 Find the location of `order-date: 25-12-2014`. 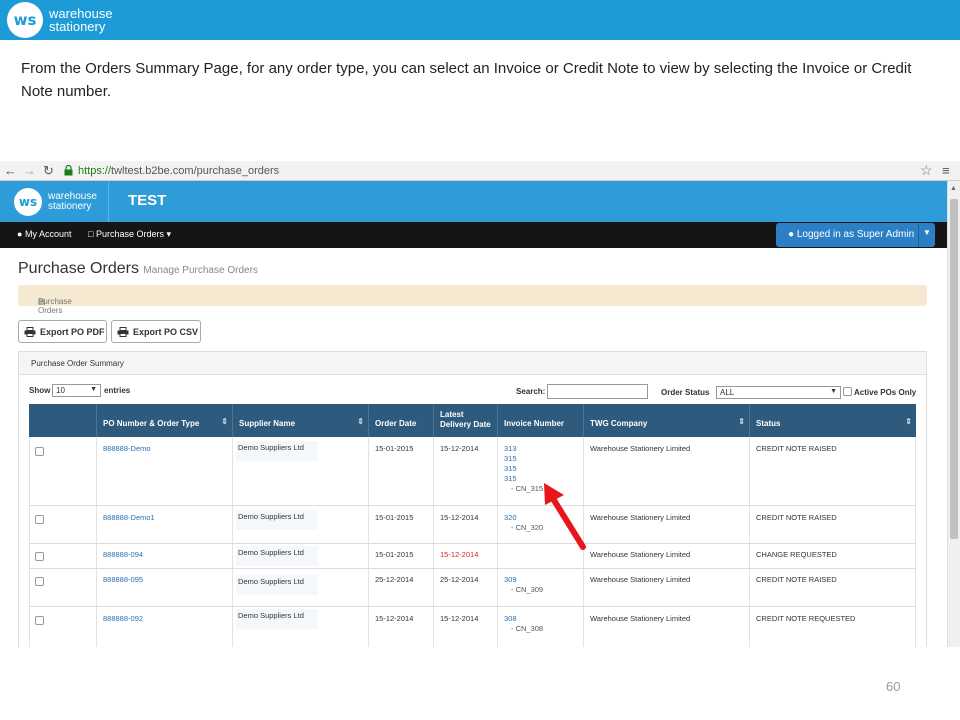

order-date: 25-12-2014 is located at coordinates (394, 579).